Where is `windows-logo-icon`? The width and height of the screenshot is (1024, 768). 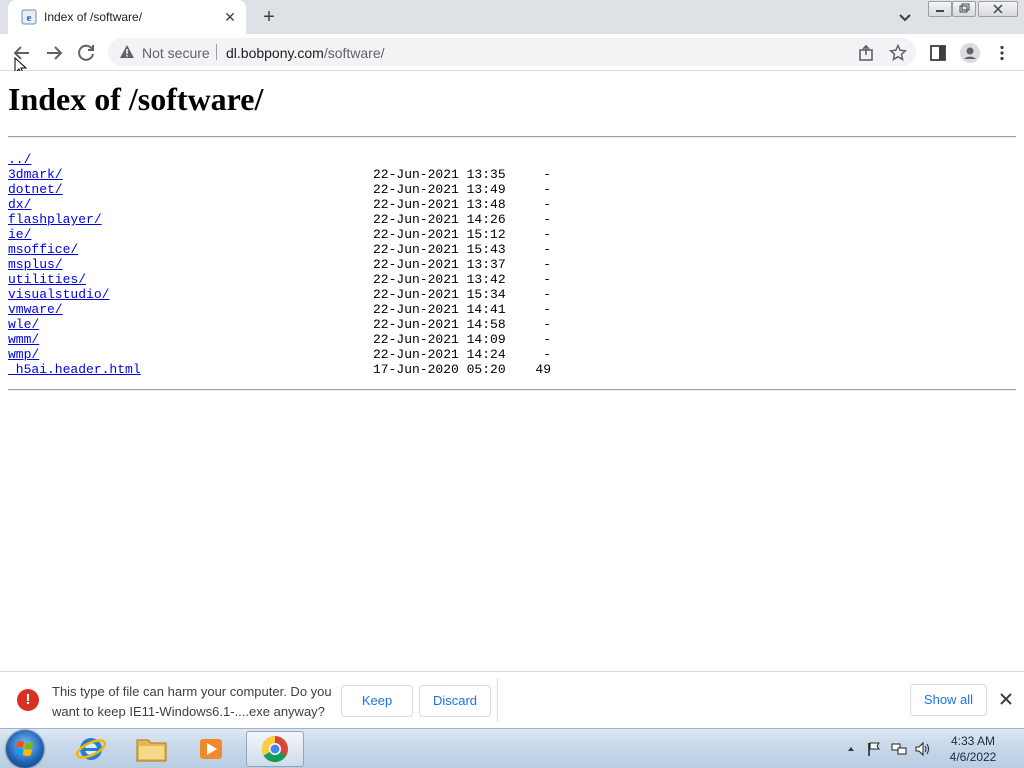
windows-logo-icon is located at coordinates (24, 748).